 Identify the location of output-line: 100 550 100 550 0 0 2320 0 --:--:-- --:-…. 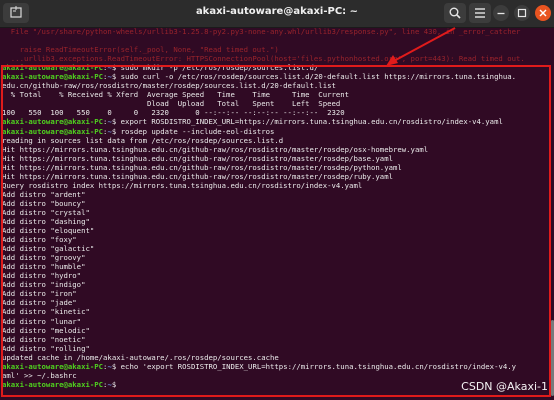
(173, 113).